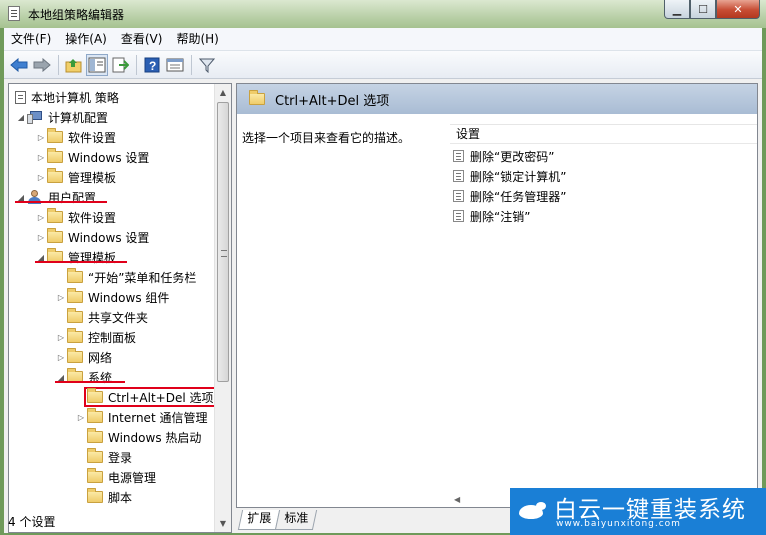 This screenshot has width=766, height=535. Describe the element at coordinates (497, 99) in the screenshot. I see `detail-header: Ctrl+Alt+Del 选项` at that location.